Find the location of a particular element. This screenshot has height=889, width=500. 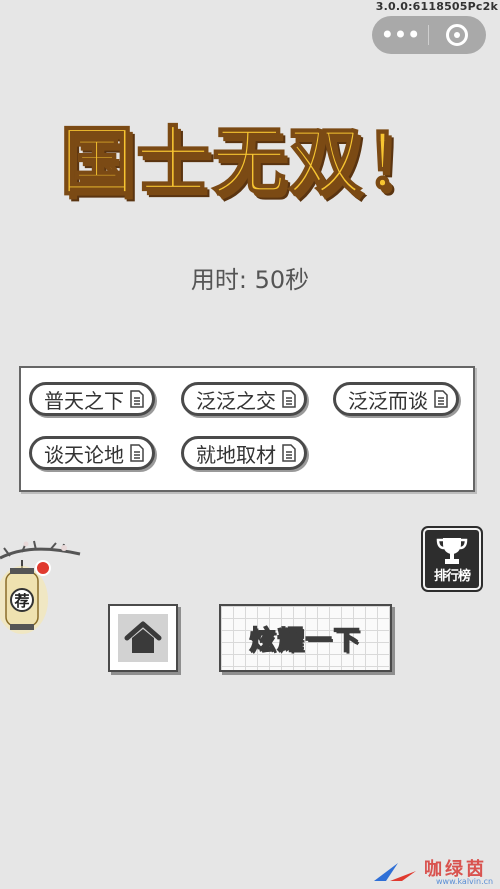

idiom-chip: 普天之下 is located at coordinates (92, 399).